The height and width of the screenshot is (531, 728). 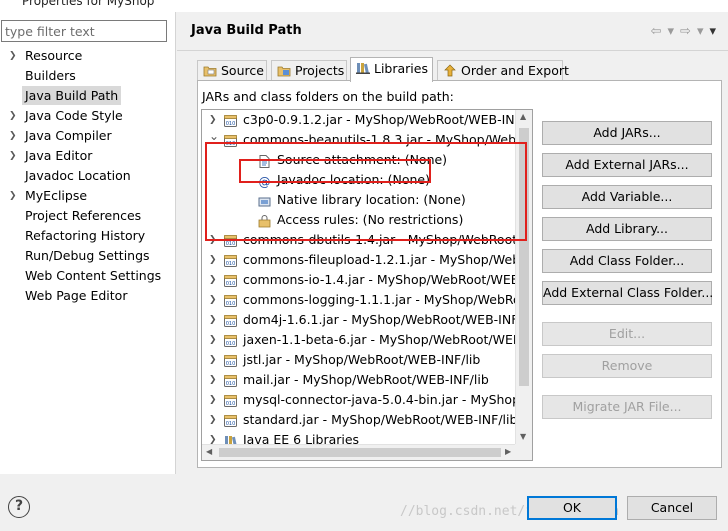 I want to click on tab-projects: Projects, so click(x=309, y=70).